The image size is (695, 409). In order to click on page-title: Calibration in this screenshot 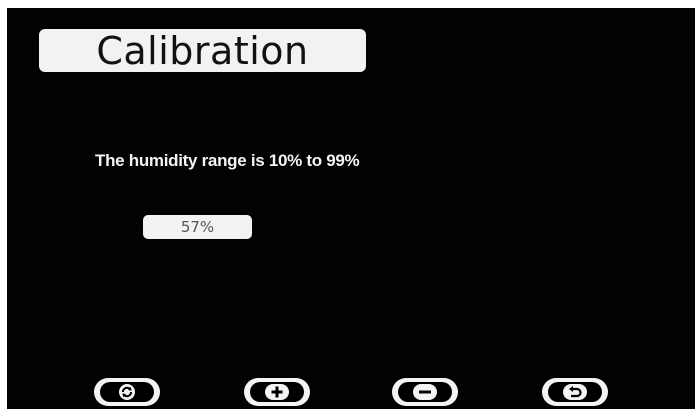, I will do `click(202, 50)`.